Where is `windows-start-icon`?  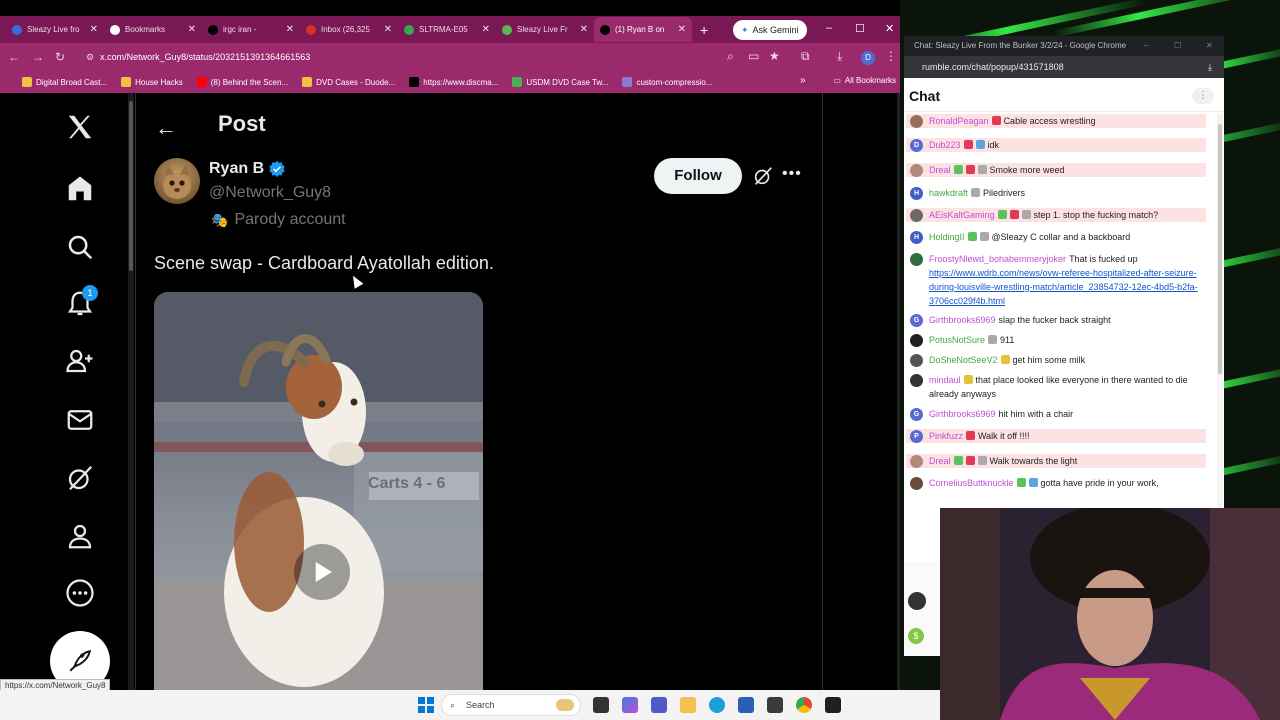 windows-start-icon is located at coordinates (426, 705).